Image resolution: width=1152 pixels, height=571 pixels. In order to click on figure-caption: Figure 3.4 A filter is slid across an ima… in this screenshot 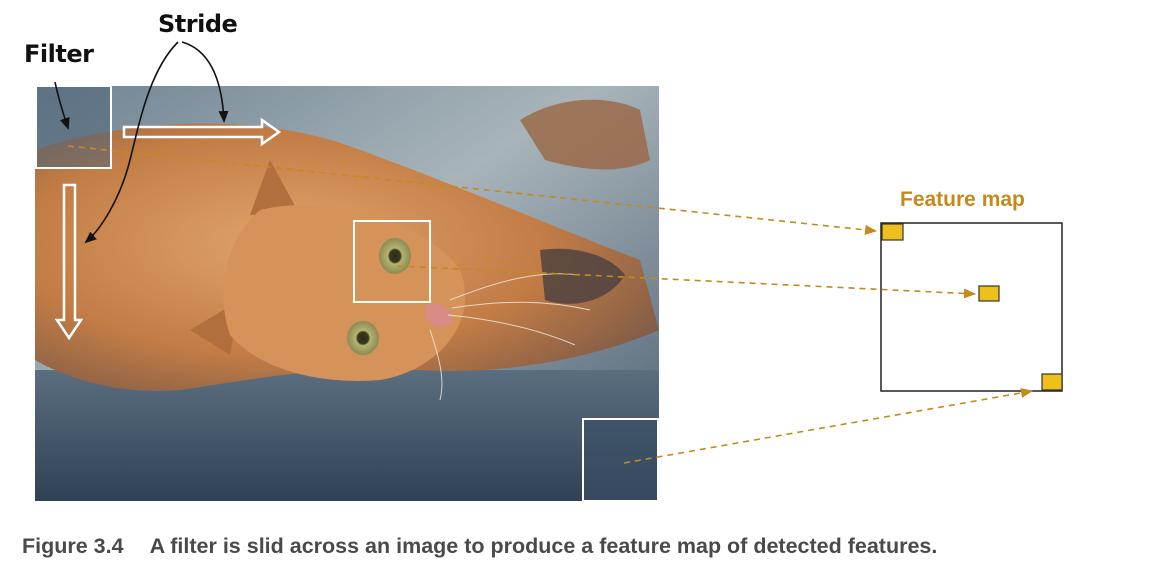, I will do `click(479, 546)`.